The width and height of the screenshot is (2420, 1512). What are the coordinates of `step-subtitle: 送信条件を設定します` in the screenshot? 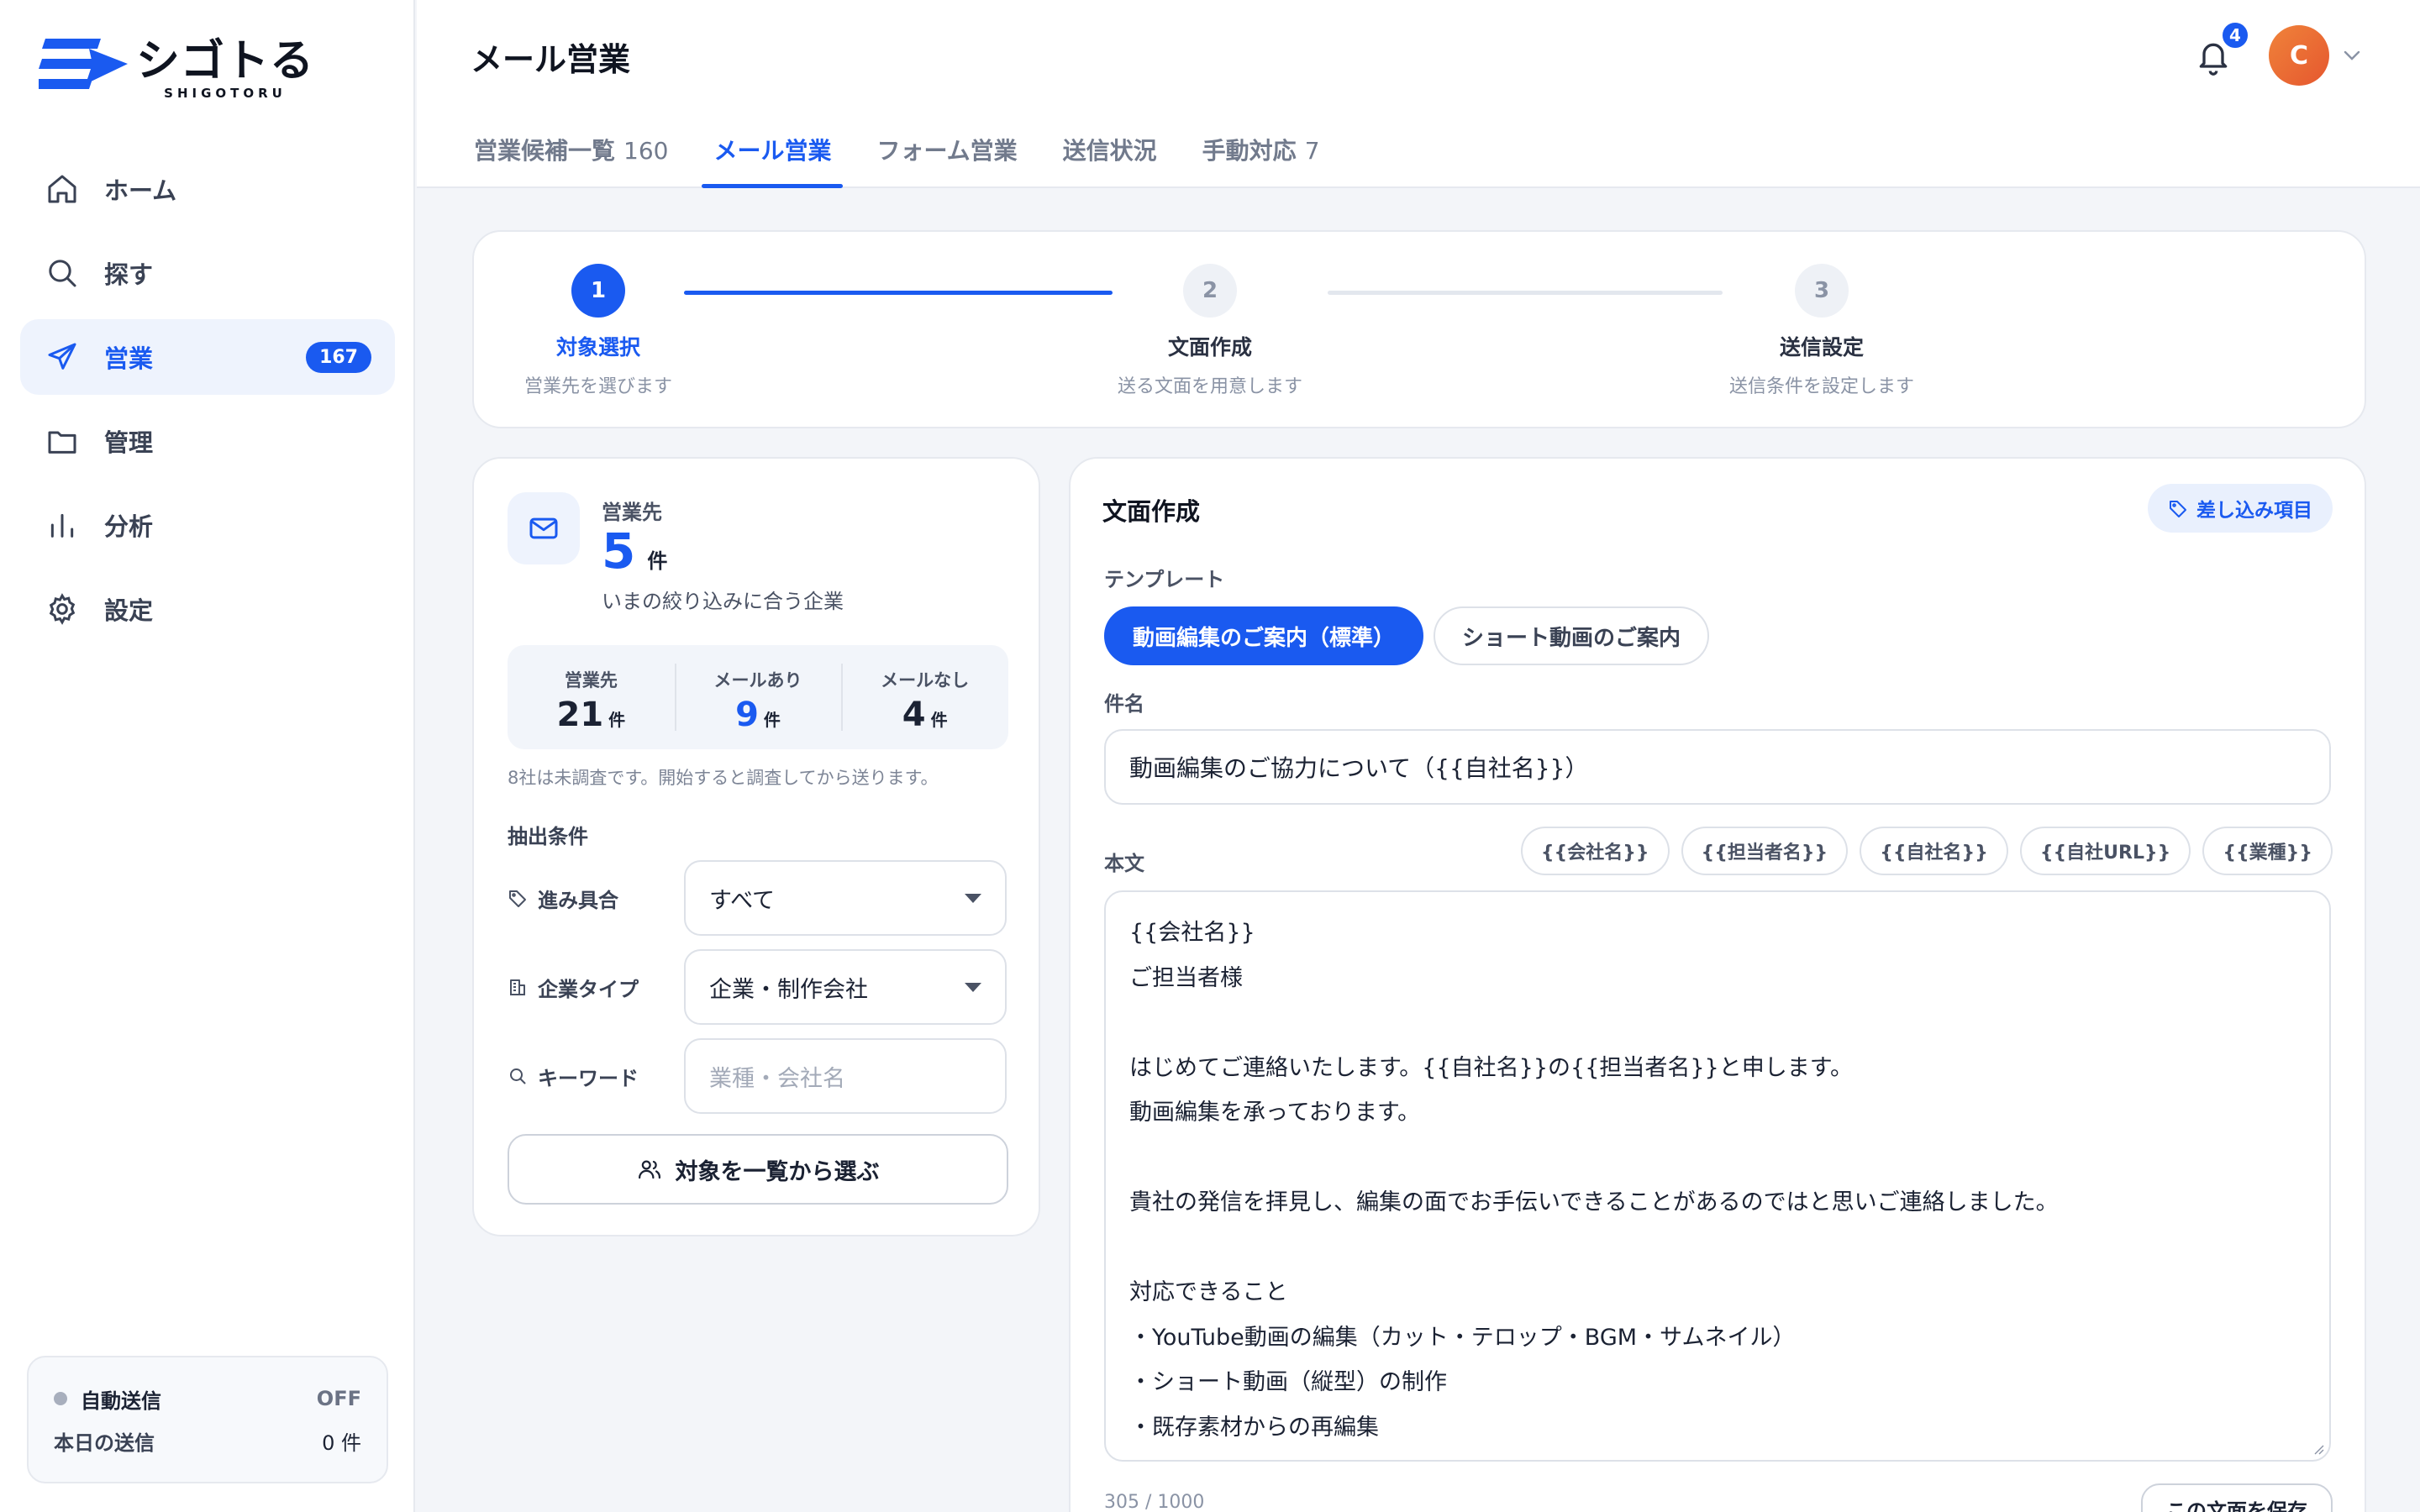 It's located at (1821, 386).